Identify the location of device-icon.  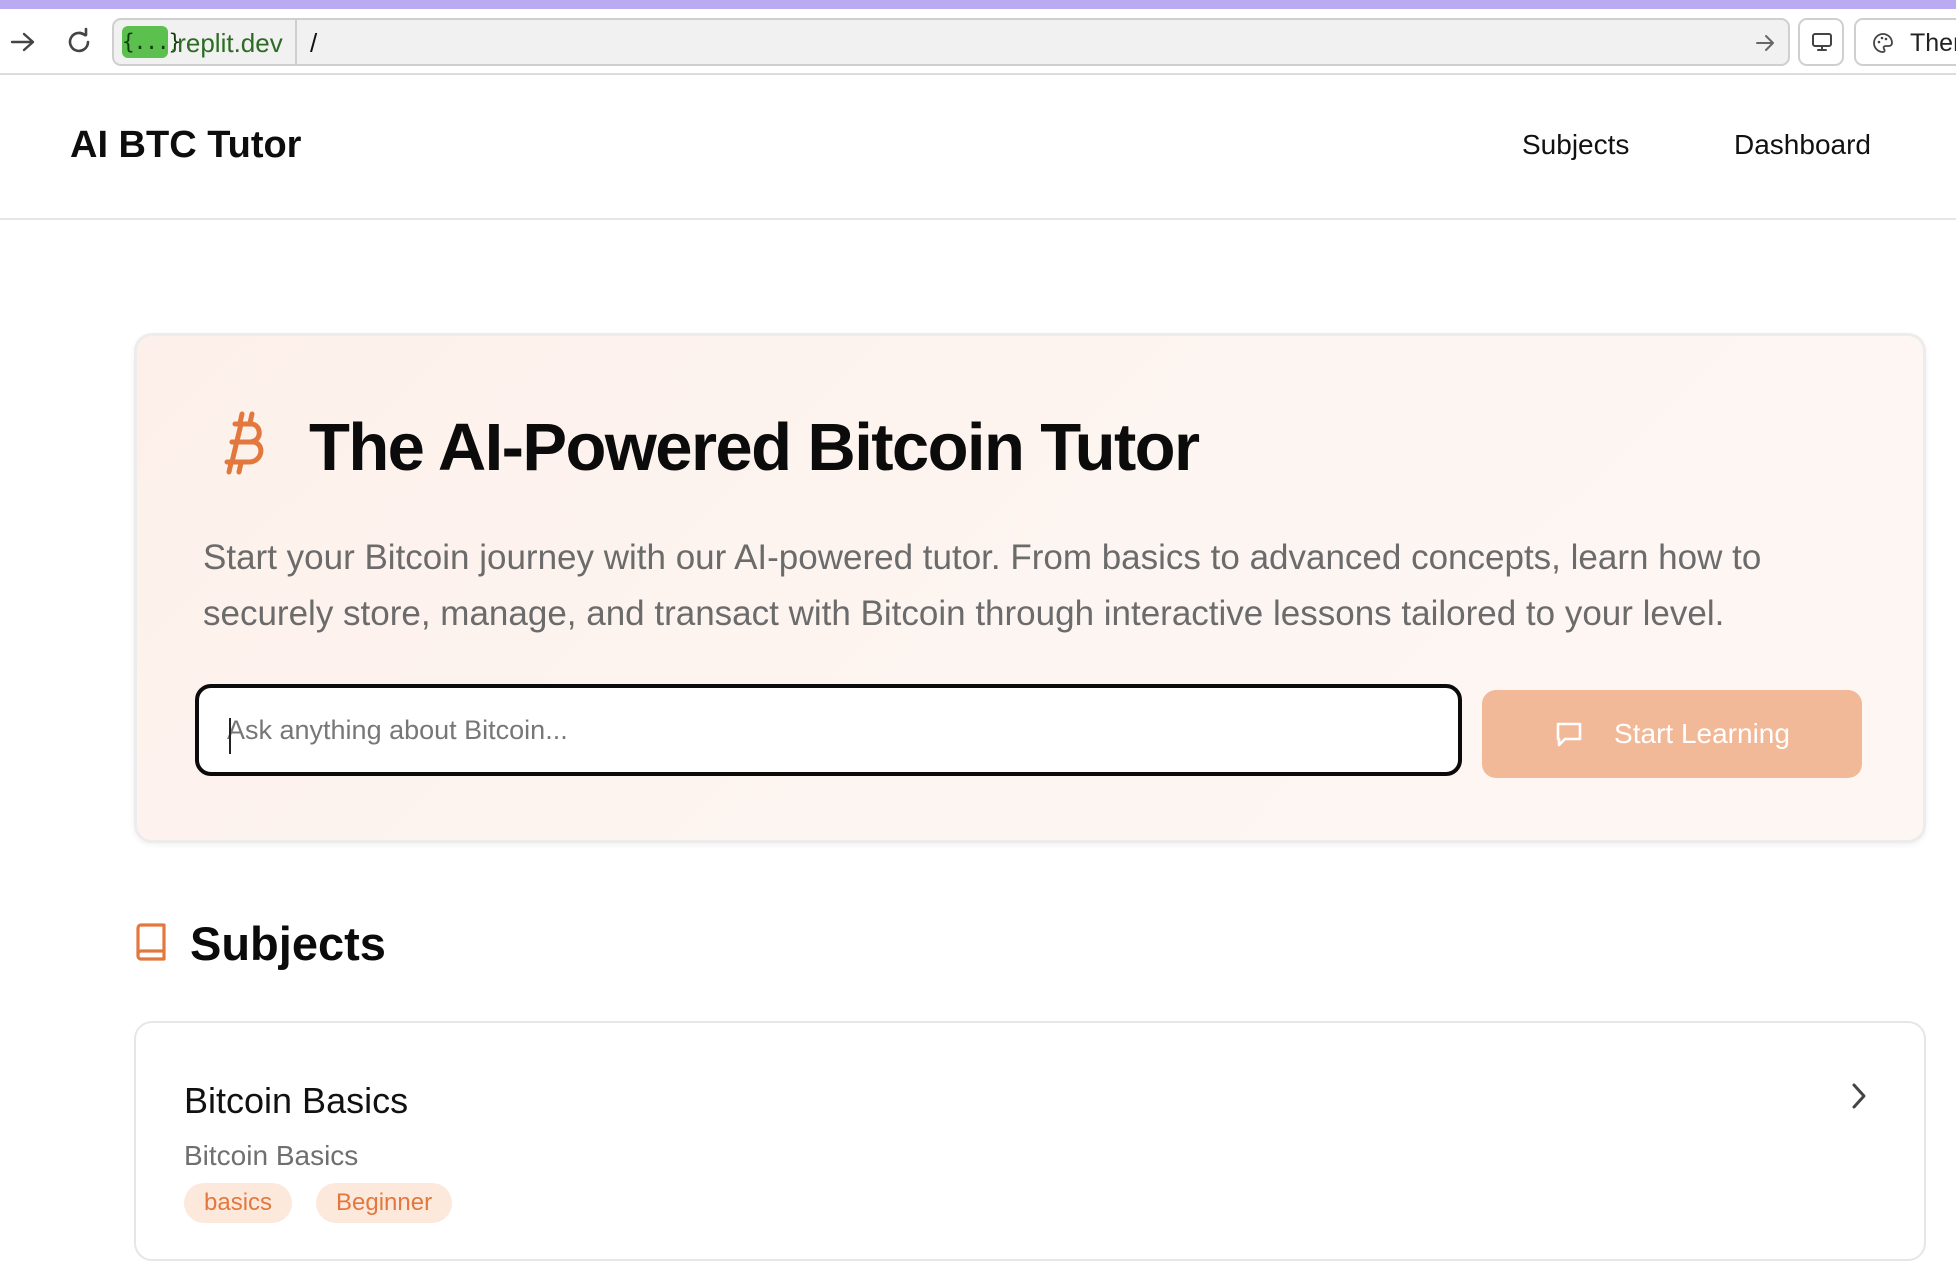
(1822, 42).